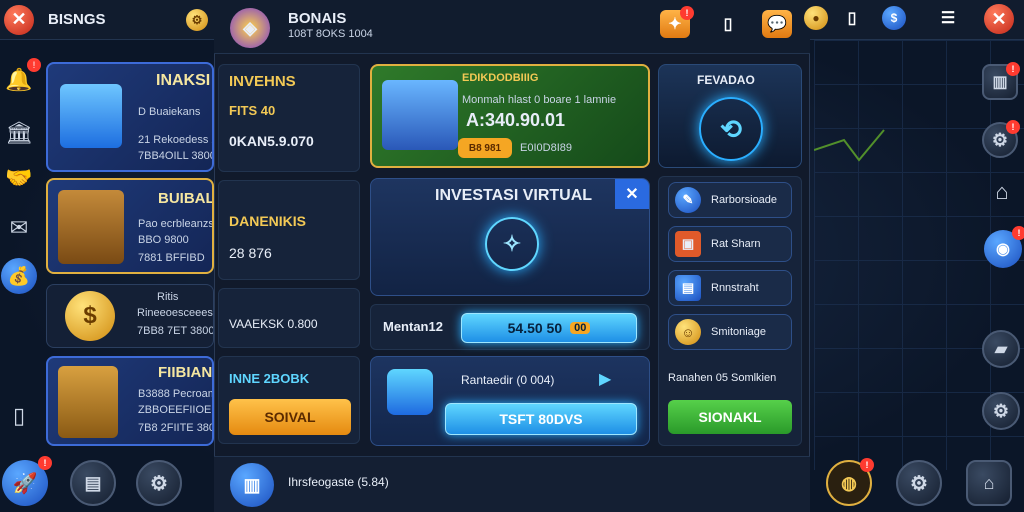 The image size is (1024, 512). What do you see at coordinates (171, 258) in the screenshot?
I see `card-line: 7881 BFFIBD` at bounding box center [171, 258].